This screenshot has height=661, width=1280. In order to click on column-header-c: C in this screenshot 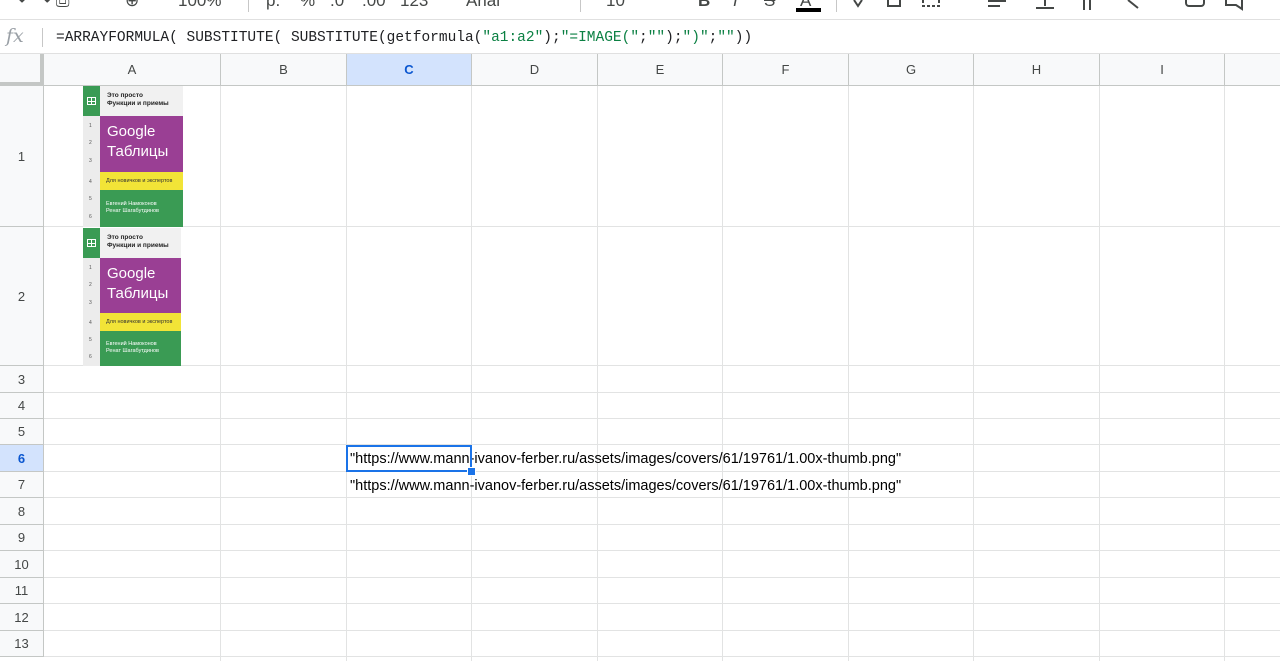, I will do `click(409, 70)`.